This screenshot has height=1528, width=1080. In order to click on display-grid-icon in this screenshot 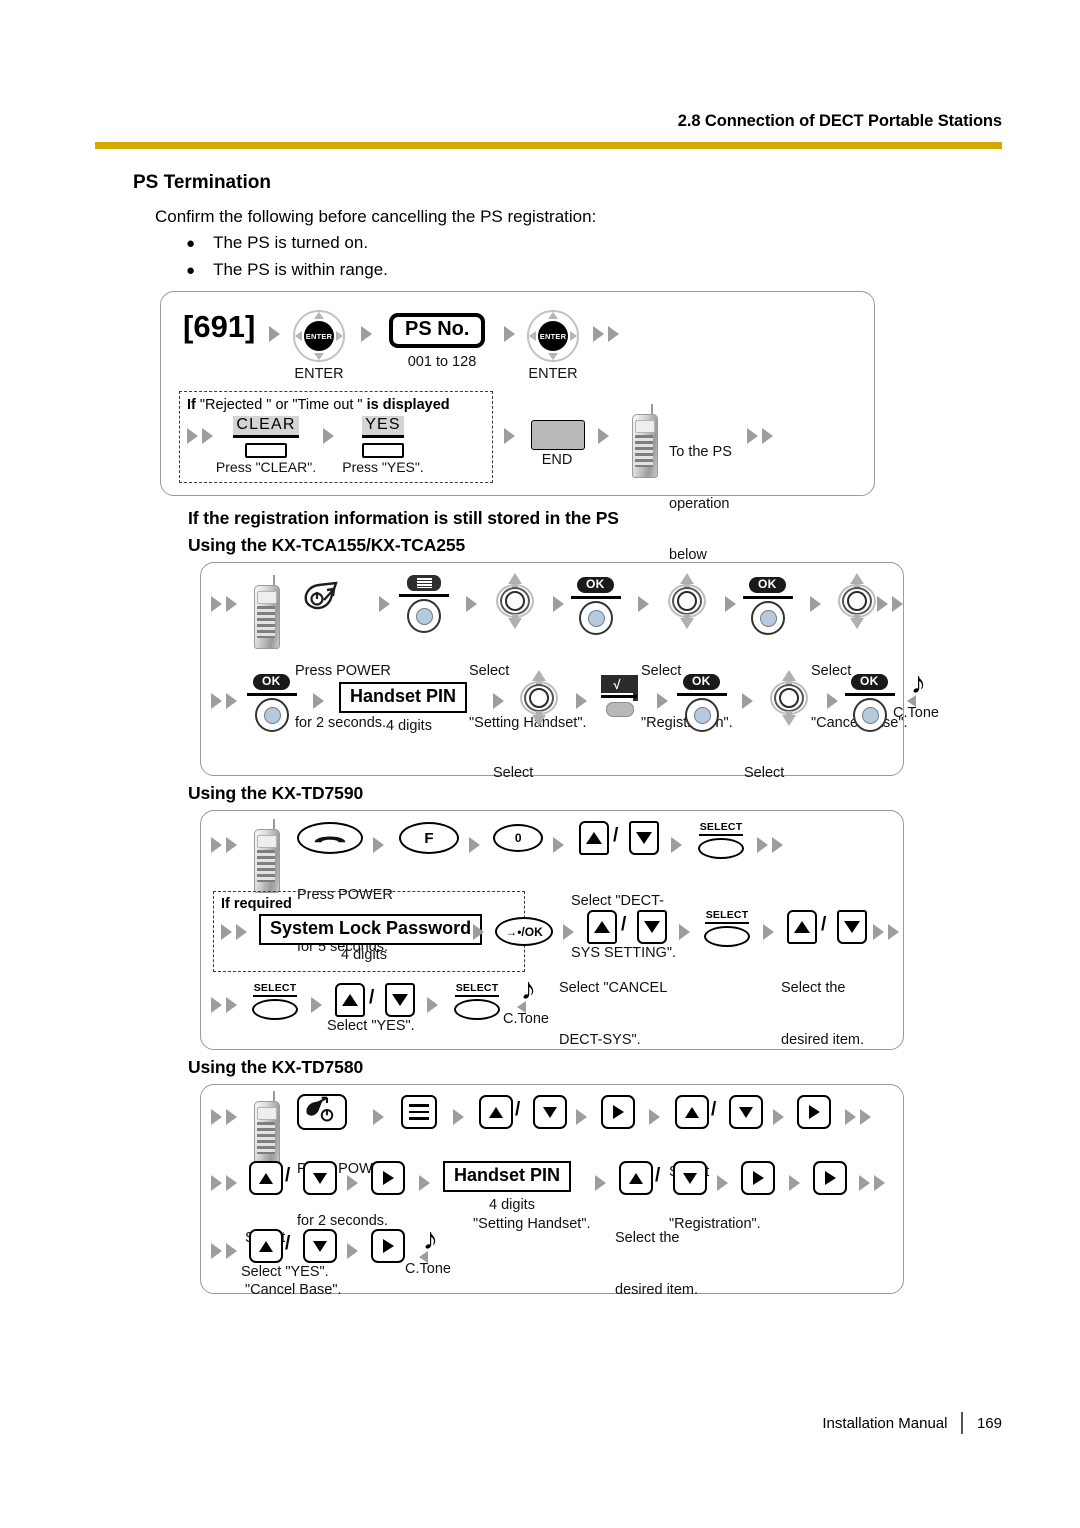, I will do `click(424, 583)`.